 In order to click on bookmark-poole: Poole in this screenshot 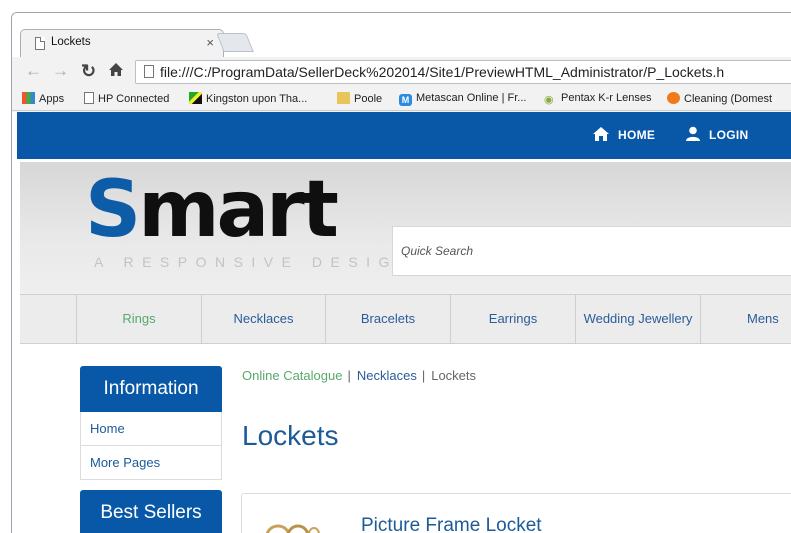, I will do `click(359, 98)`.